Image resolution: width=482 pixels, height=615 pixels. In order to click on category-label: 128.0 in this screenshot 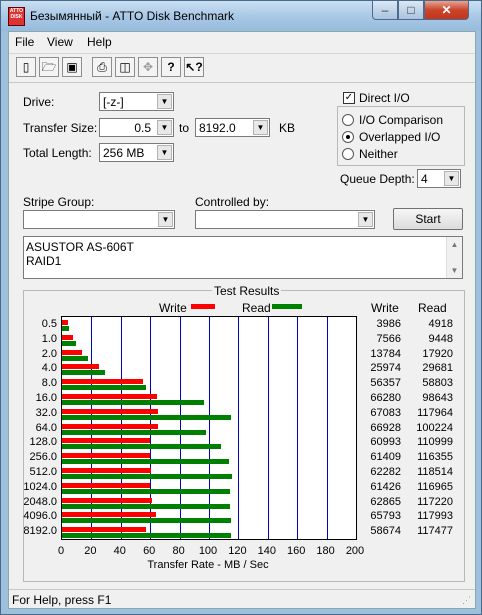, I will do `click(43, 442)`.